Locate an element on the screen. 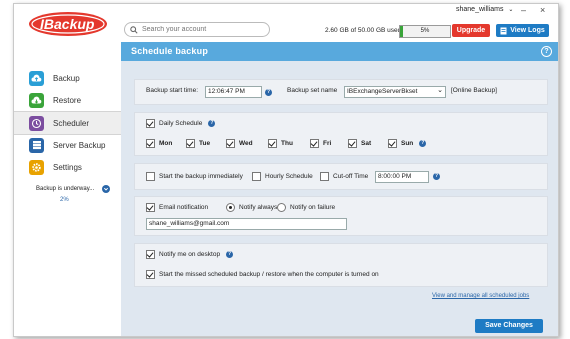 This screenshot has width=570, height=339. notify-failure-label: Notify on failure is located at coordinates (313, 207).